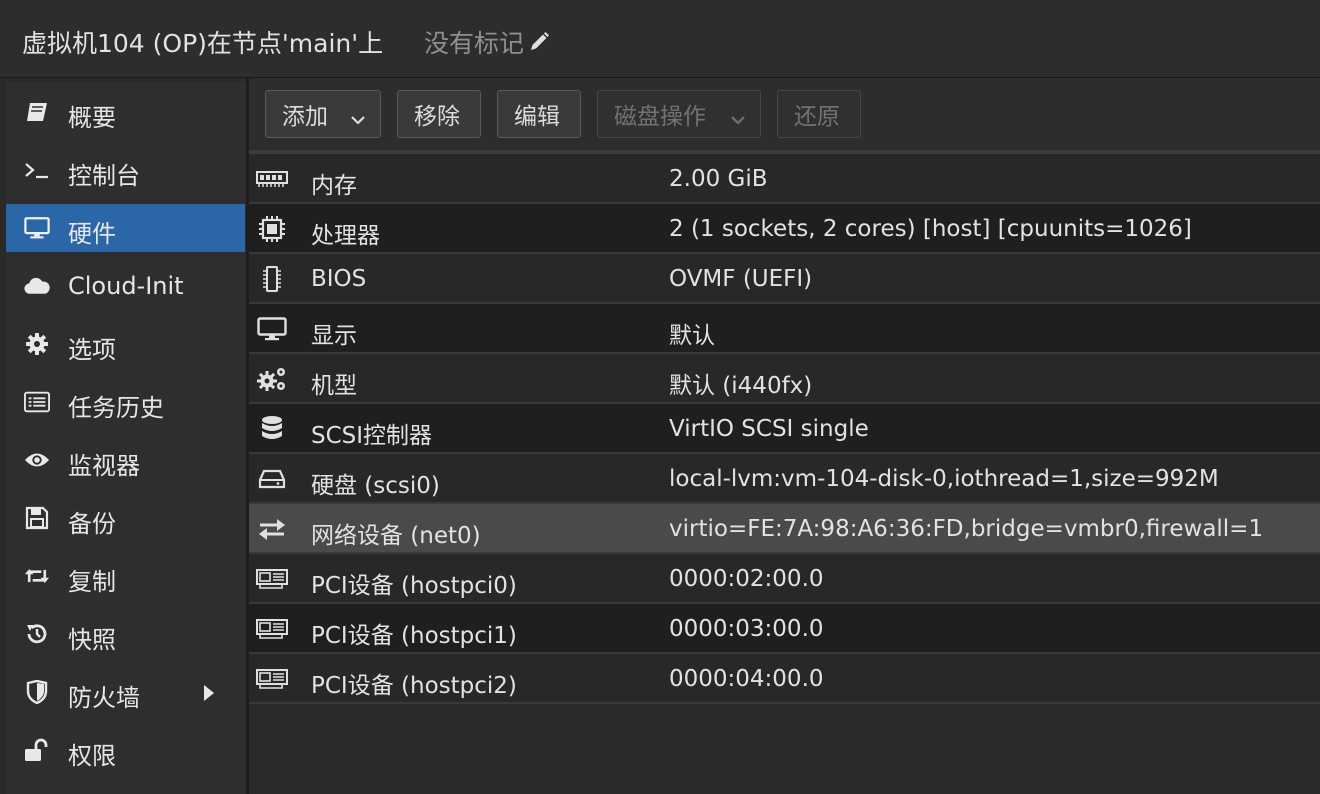 The height and width of the screenshot is (794, 1320). What do you see at coordinates (125, 170) in the screenshot?
I see `sidebar-item-console: 控制台` at bounding box center [125, 170].